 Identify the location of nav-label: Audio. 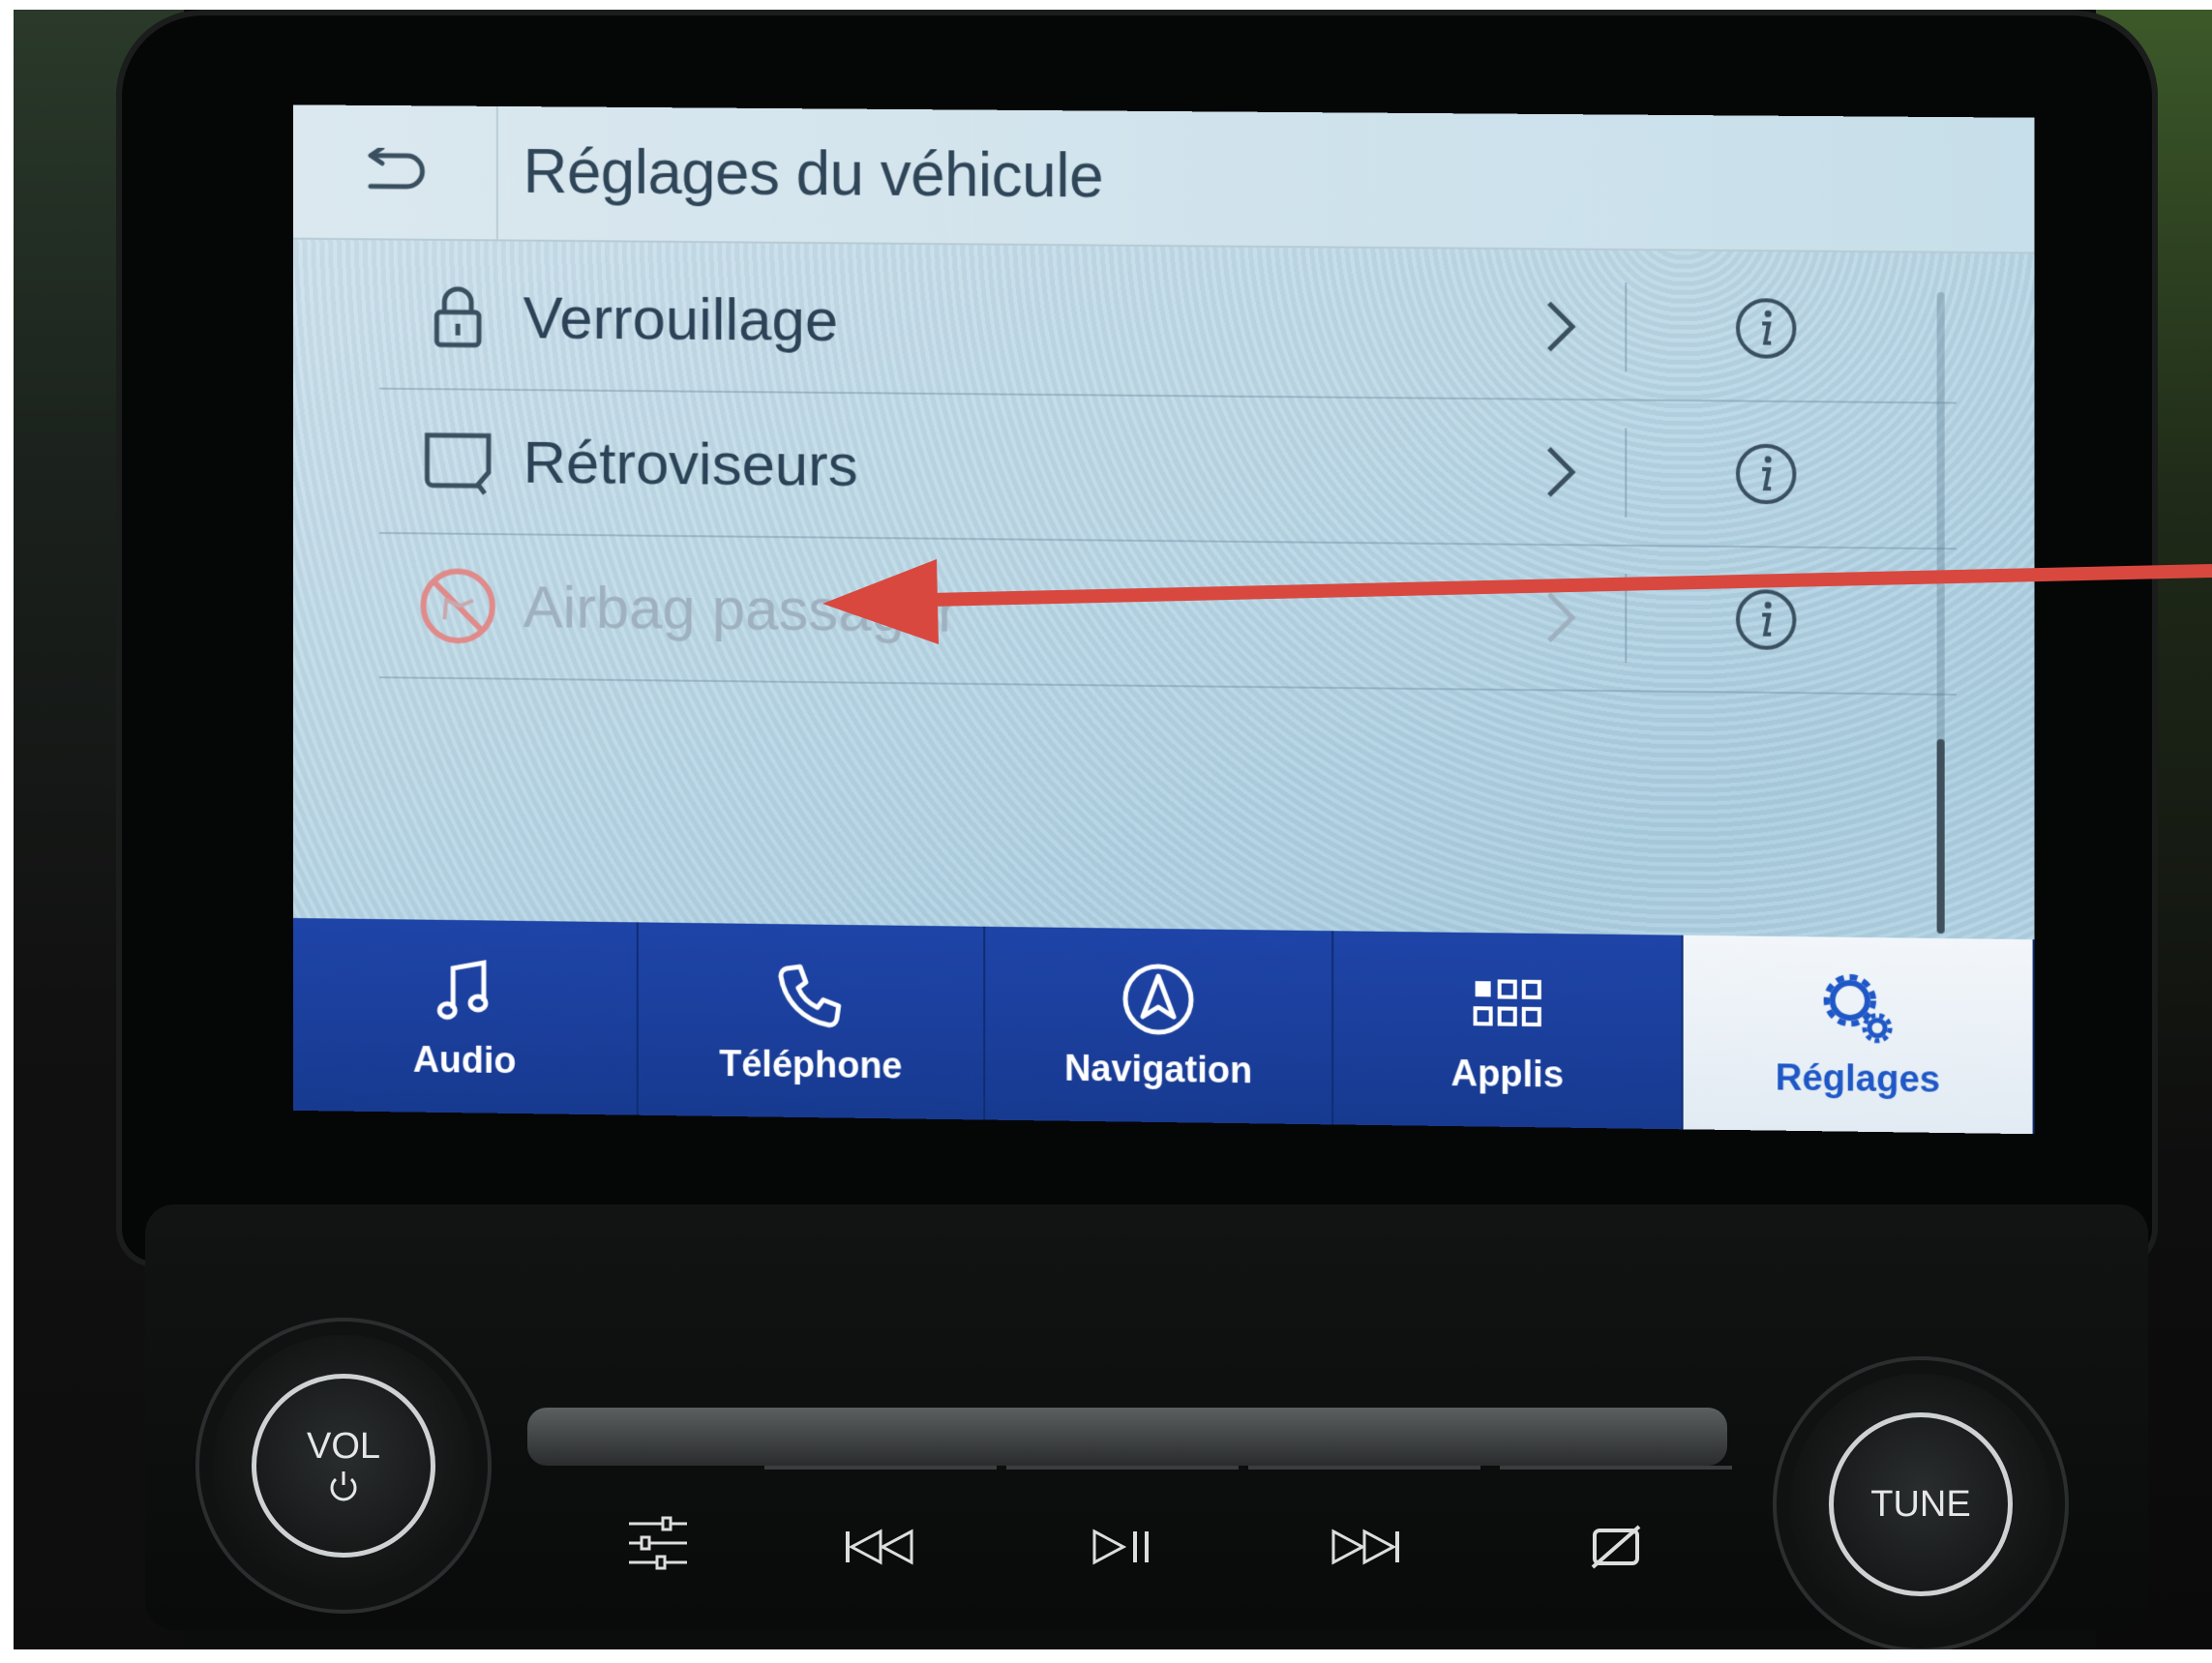
(464, 1060).